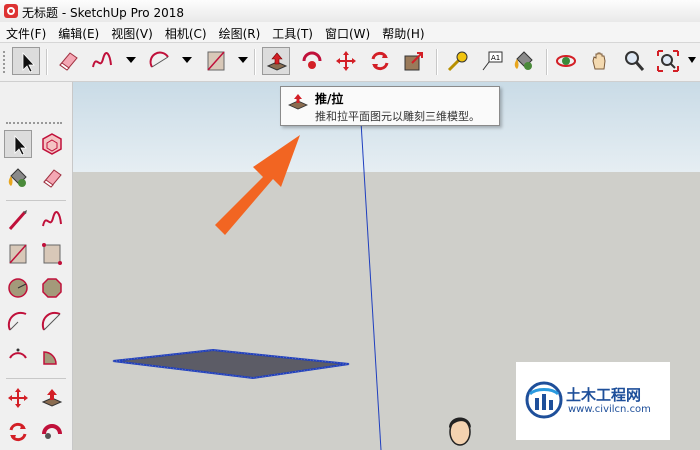  Describe the element at coordinates (52, 356) in the screenshot. I see `pie-tool-button` at that location.